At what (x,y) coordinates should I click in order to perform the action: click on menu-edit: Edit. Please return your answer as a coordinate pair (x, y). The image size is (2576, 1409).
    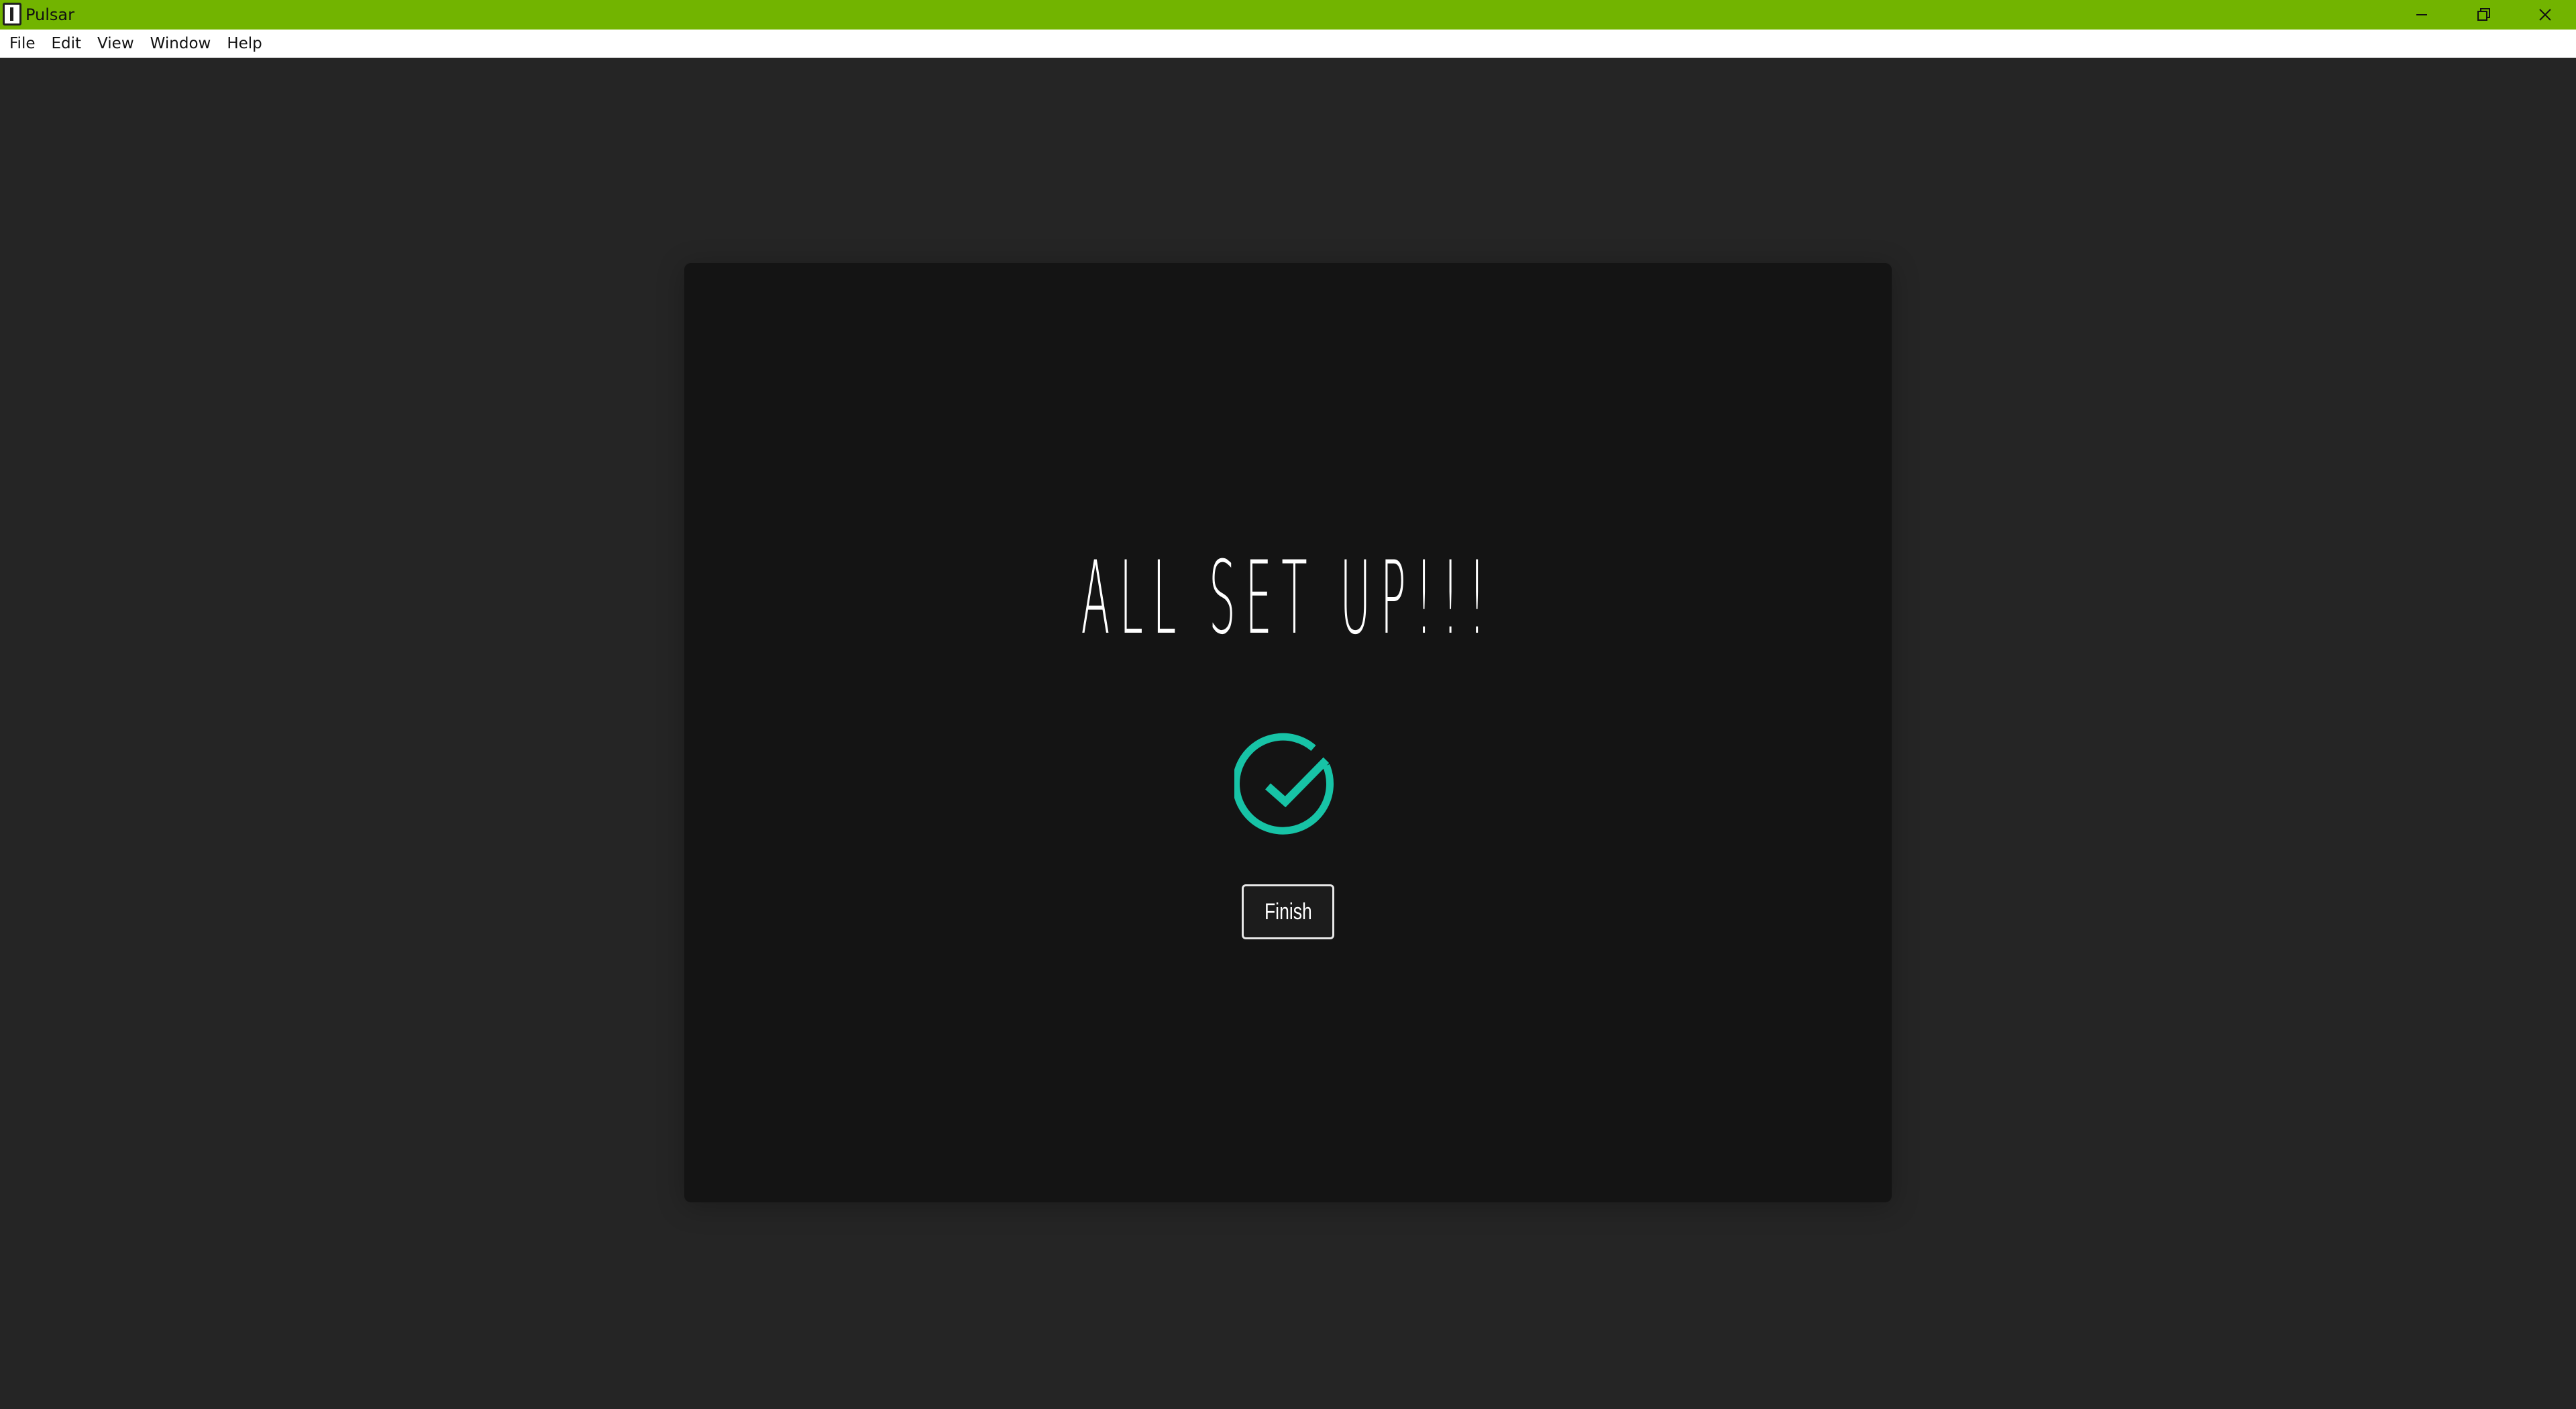
    Looking at the image, I should click on (67, 44).